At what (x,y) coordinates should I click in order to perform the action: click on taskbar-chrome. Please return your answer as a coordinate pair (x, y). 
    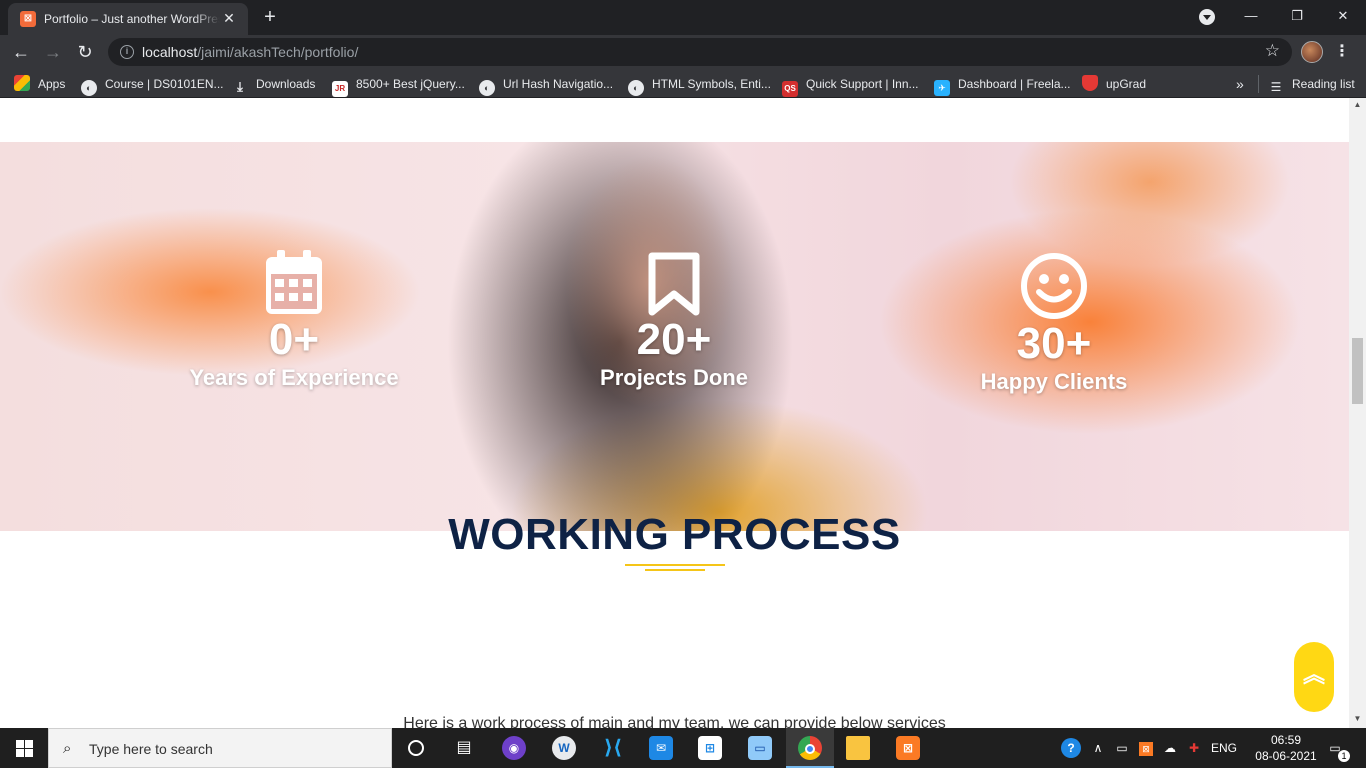
    Looking at the image, I should click on (810, 748).